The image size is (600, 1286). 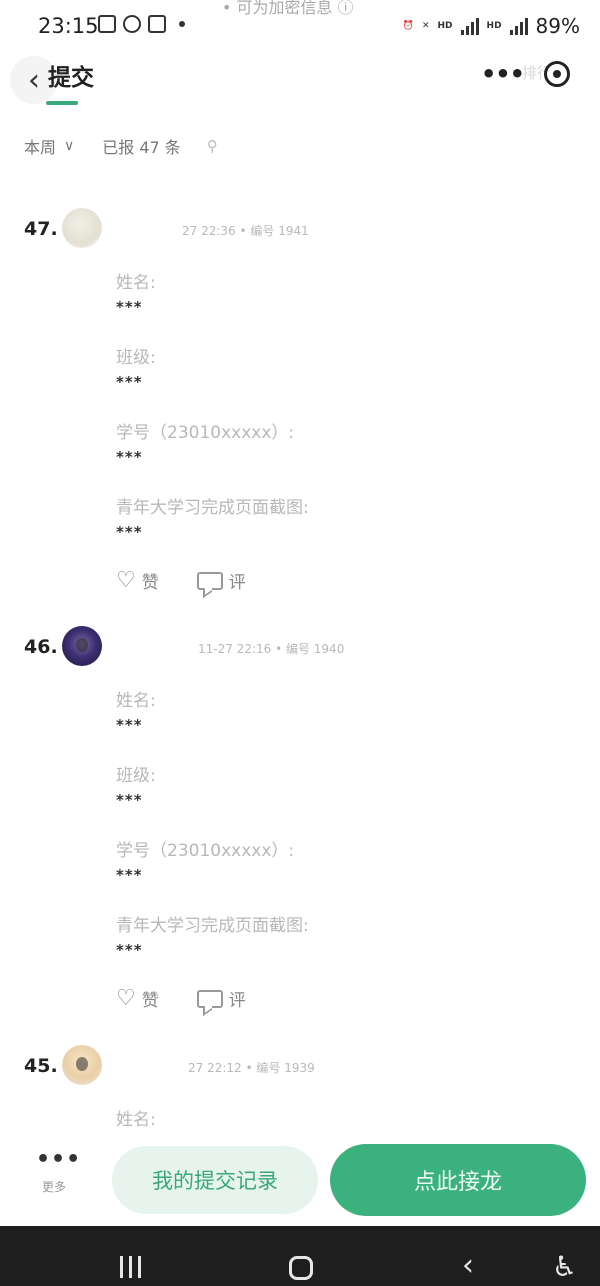 What do you see at coordinates (288, 8) in the screenshot?
I see `status-notice: • 可为加密信息 ⓘ` at bounding box center [288, 8].